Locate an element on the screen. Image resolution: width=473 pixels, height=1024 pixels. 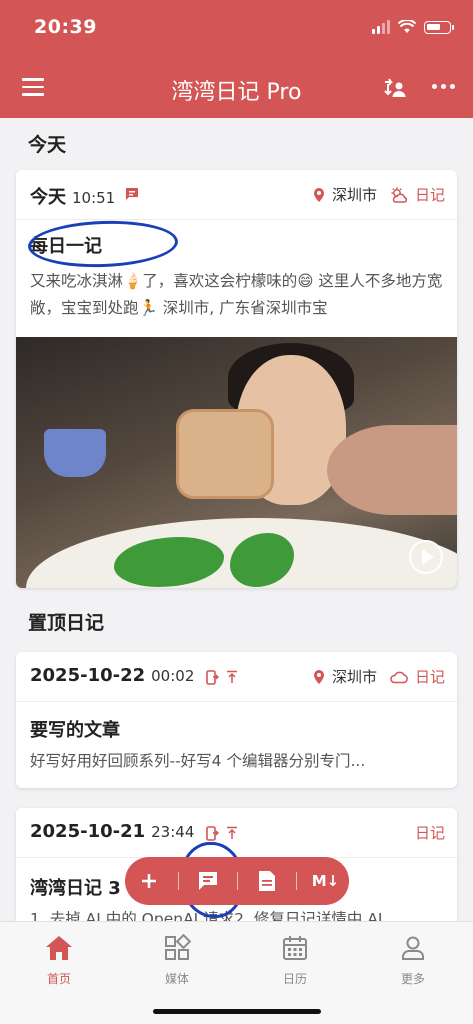
tab-bar: 首页 媒体 日历 更多 is located at coordinates (236, 972).